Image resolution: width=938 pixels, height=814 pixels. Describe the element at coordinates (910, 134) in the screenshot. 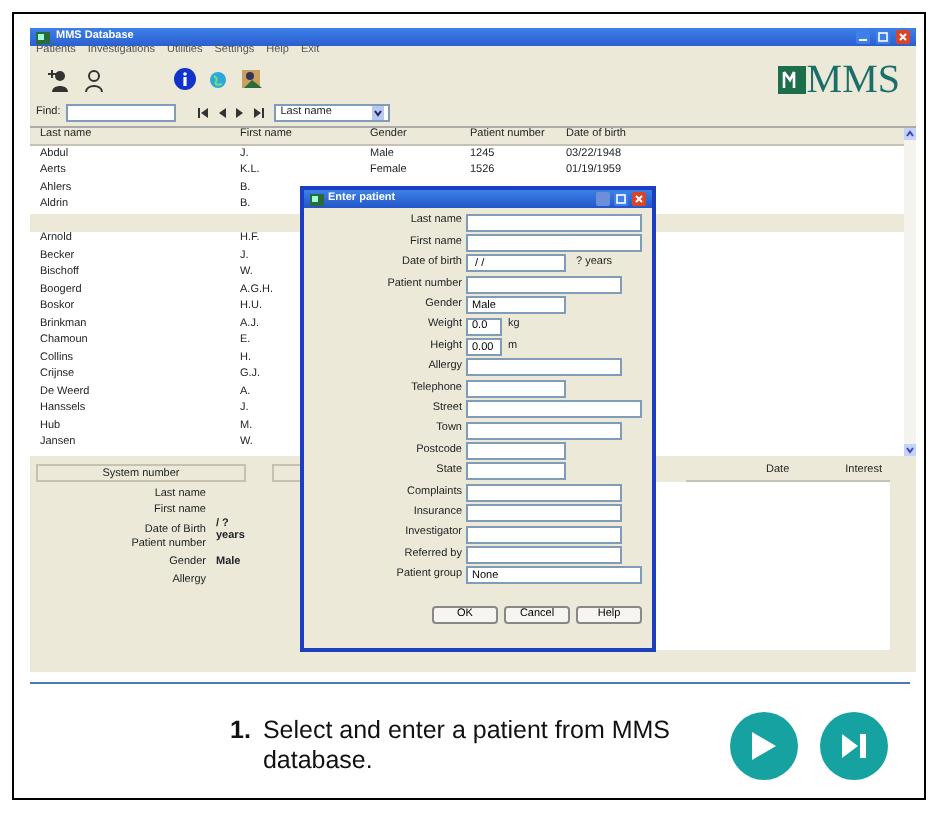

I see `scroll-up-icon` at that location.